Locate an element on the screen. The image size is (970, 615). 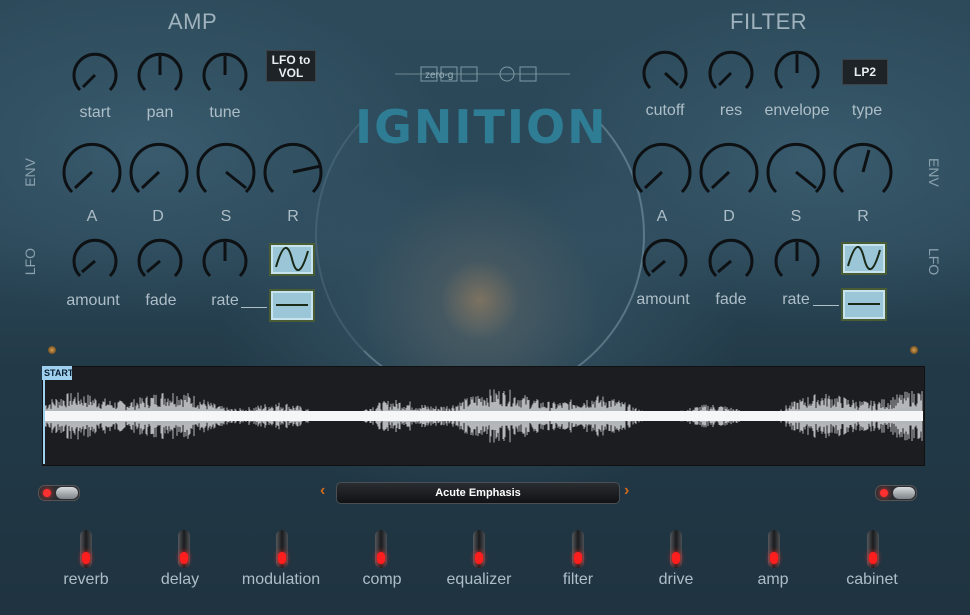
filter-lfo-side-label: LFO is located at coordinates (934, 262).